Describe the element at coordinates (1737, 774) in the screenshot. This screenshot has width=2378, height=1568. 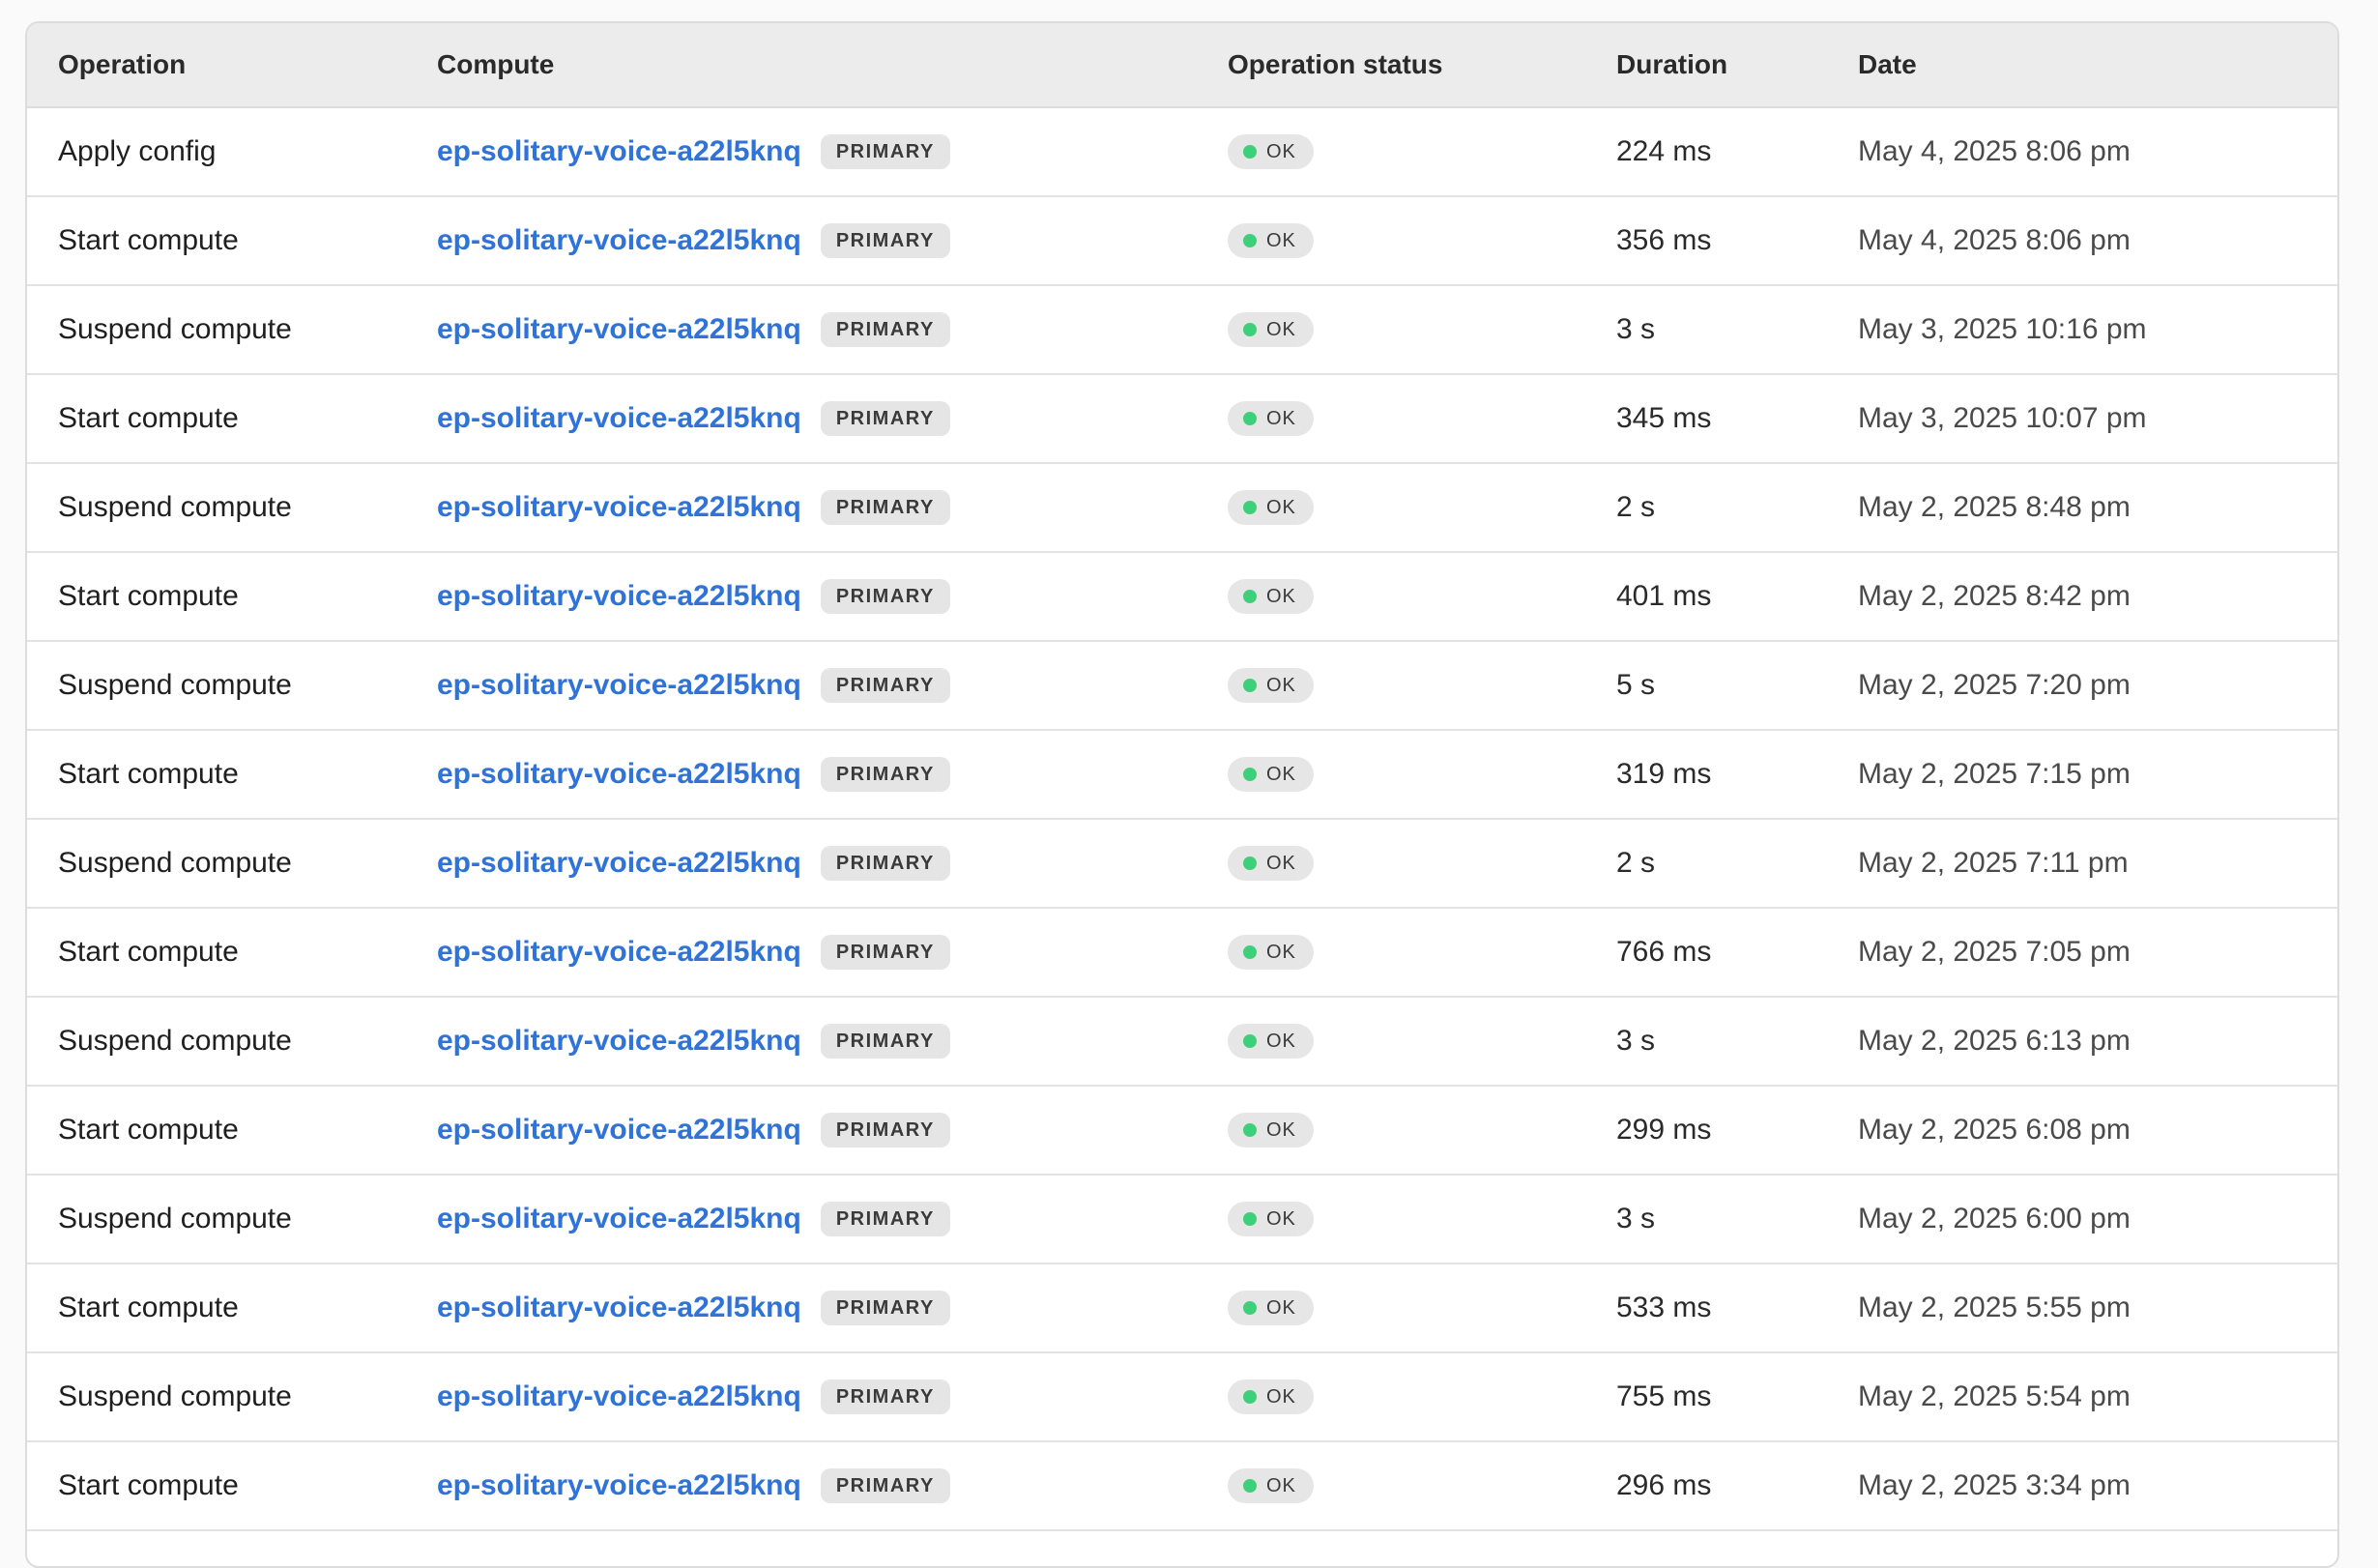
I see `duration-cell: 319 ms` at that location.